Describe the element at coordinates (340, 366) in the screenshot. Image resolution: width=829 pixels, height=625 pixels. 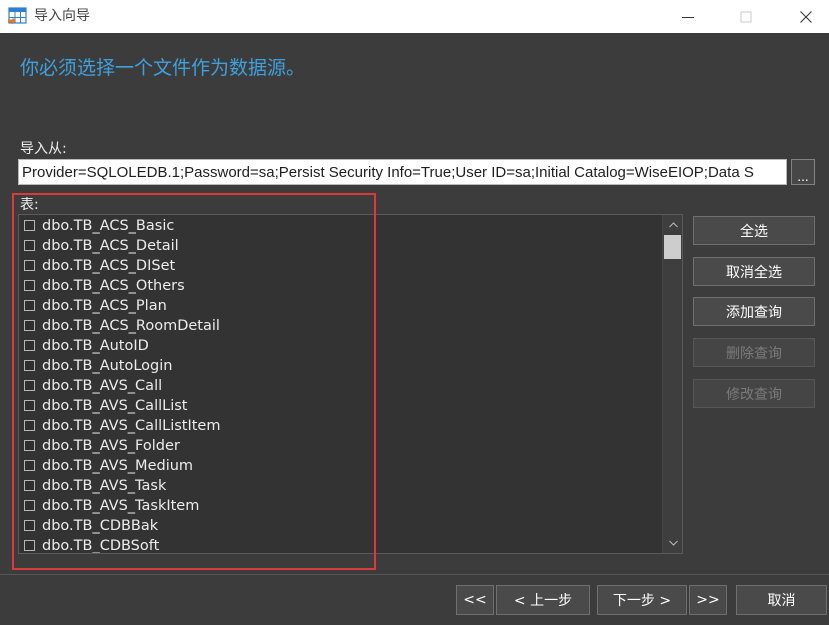
I see `table-row: dbo.TB_AutoLogin` at that location.